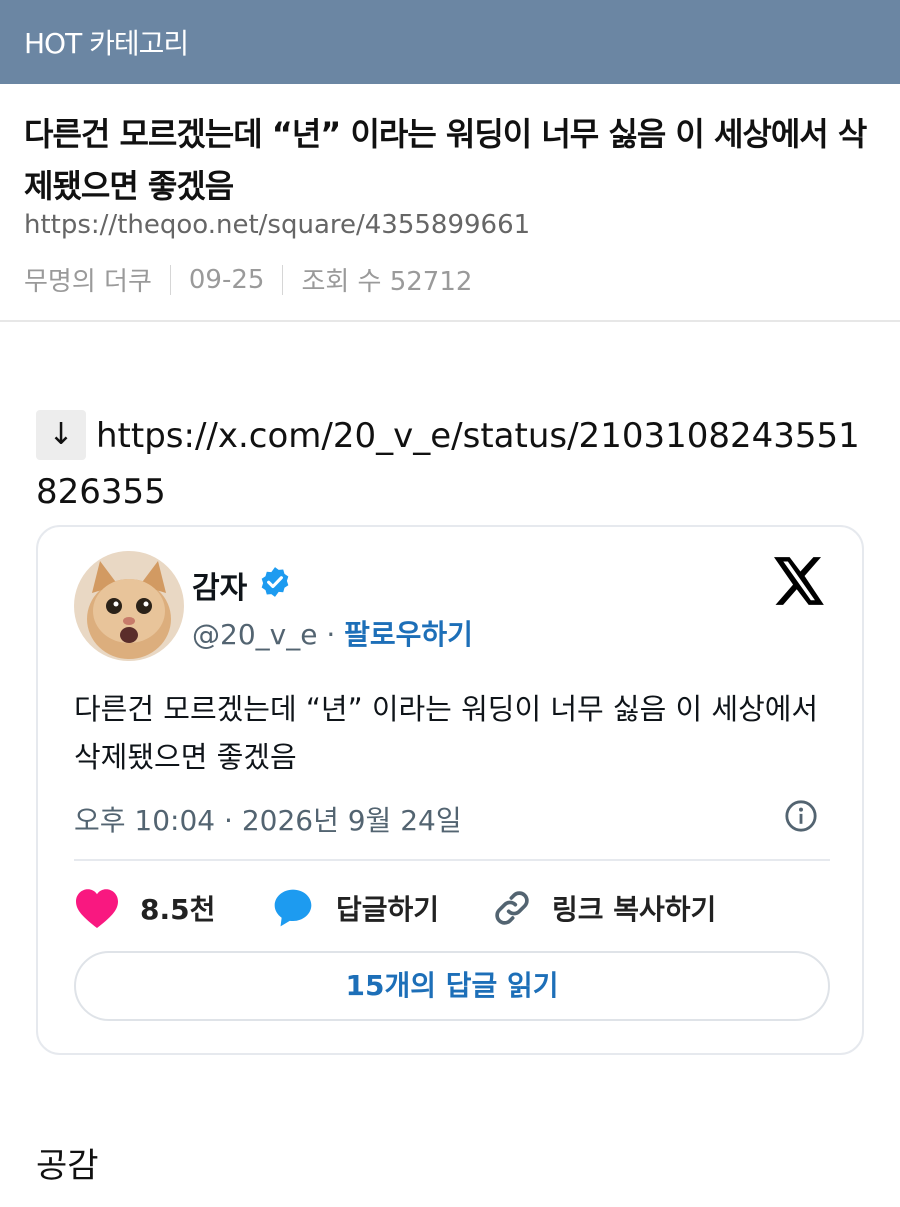  I want to click on like-section-label: 공감, so click(67, 1162).